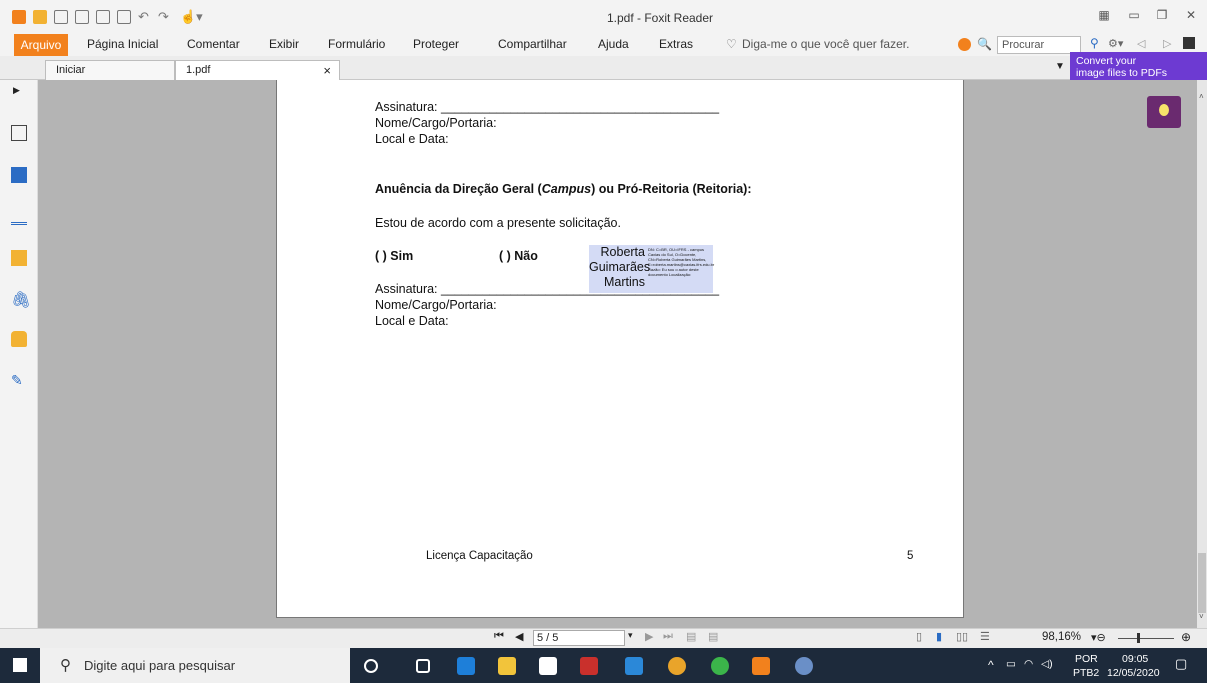 This screenshot has height=683, width=1207. I want to click on layers-icon, so click(19, 217).